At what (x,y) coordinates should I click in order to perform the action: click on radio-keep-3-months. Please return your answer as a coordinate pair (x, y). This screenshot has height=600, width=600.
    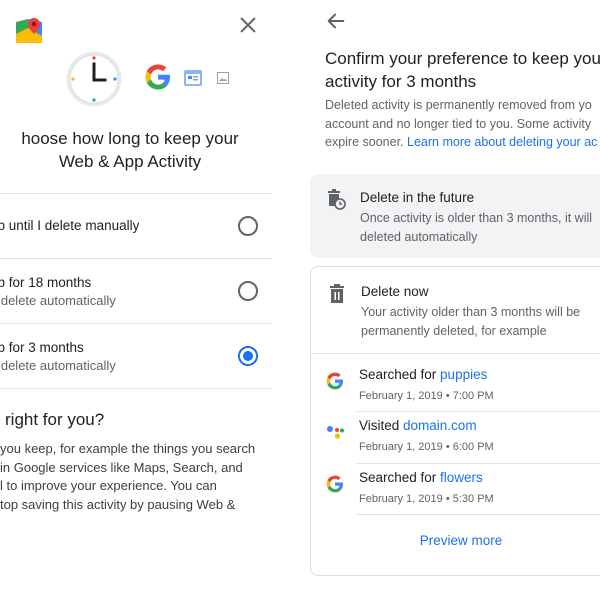
    Looking at the image, I should click on (248, 356).